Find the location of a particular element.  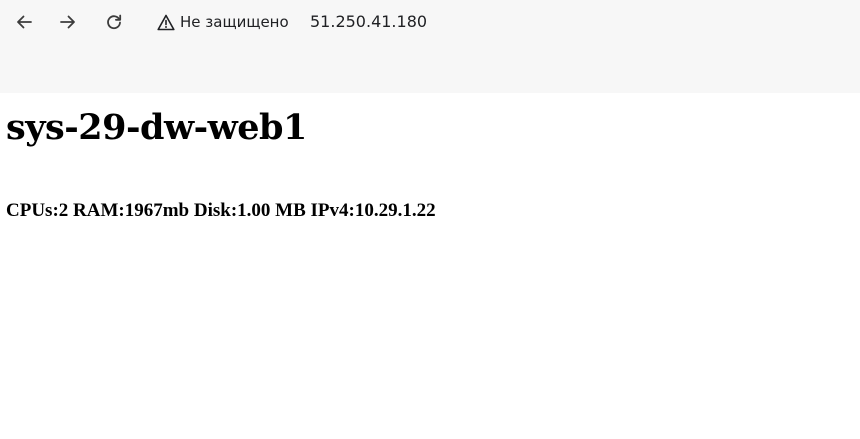

security-indicator: Не защищено is located at coordinates (223, 22).